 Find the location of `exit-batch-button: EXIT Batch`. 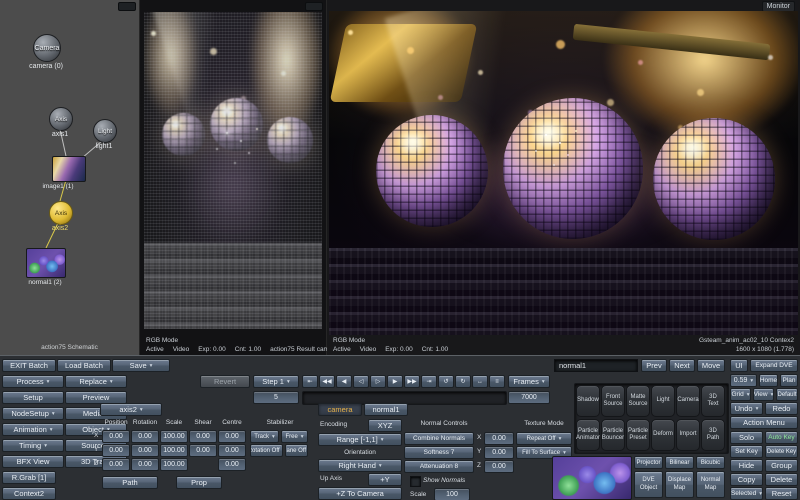

exit-batch-button: EXIT Batch is located at coordinates (29, 365).